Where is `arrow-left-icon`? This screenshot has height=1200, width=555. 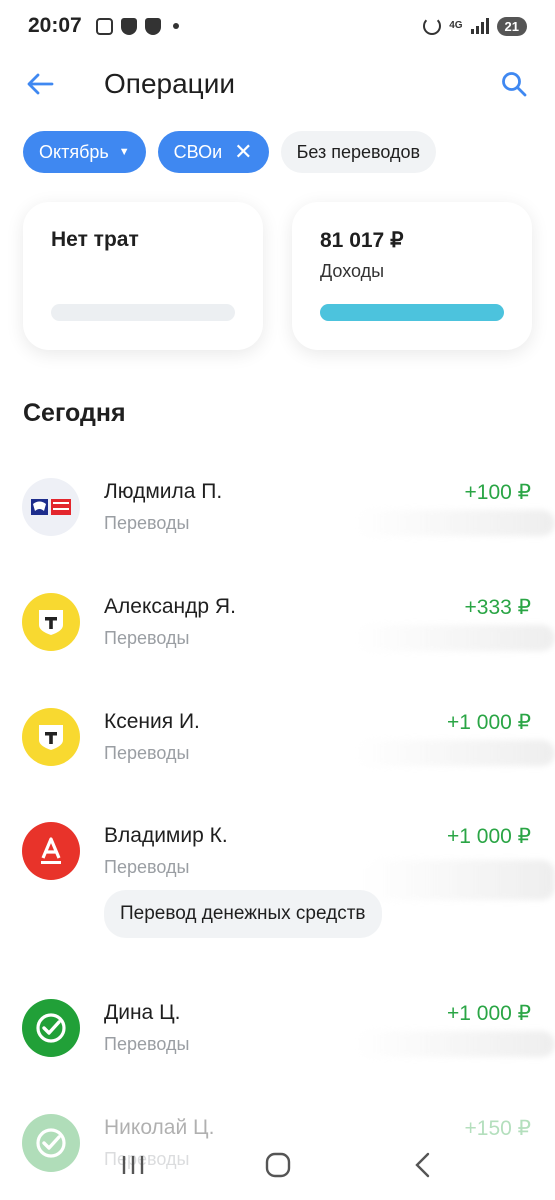
arrow-left-icon is located at coordinates (40, 84).